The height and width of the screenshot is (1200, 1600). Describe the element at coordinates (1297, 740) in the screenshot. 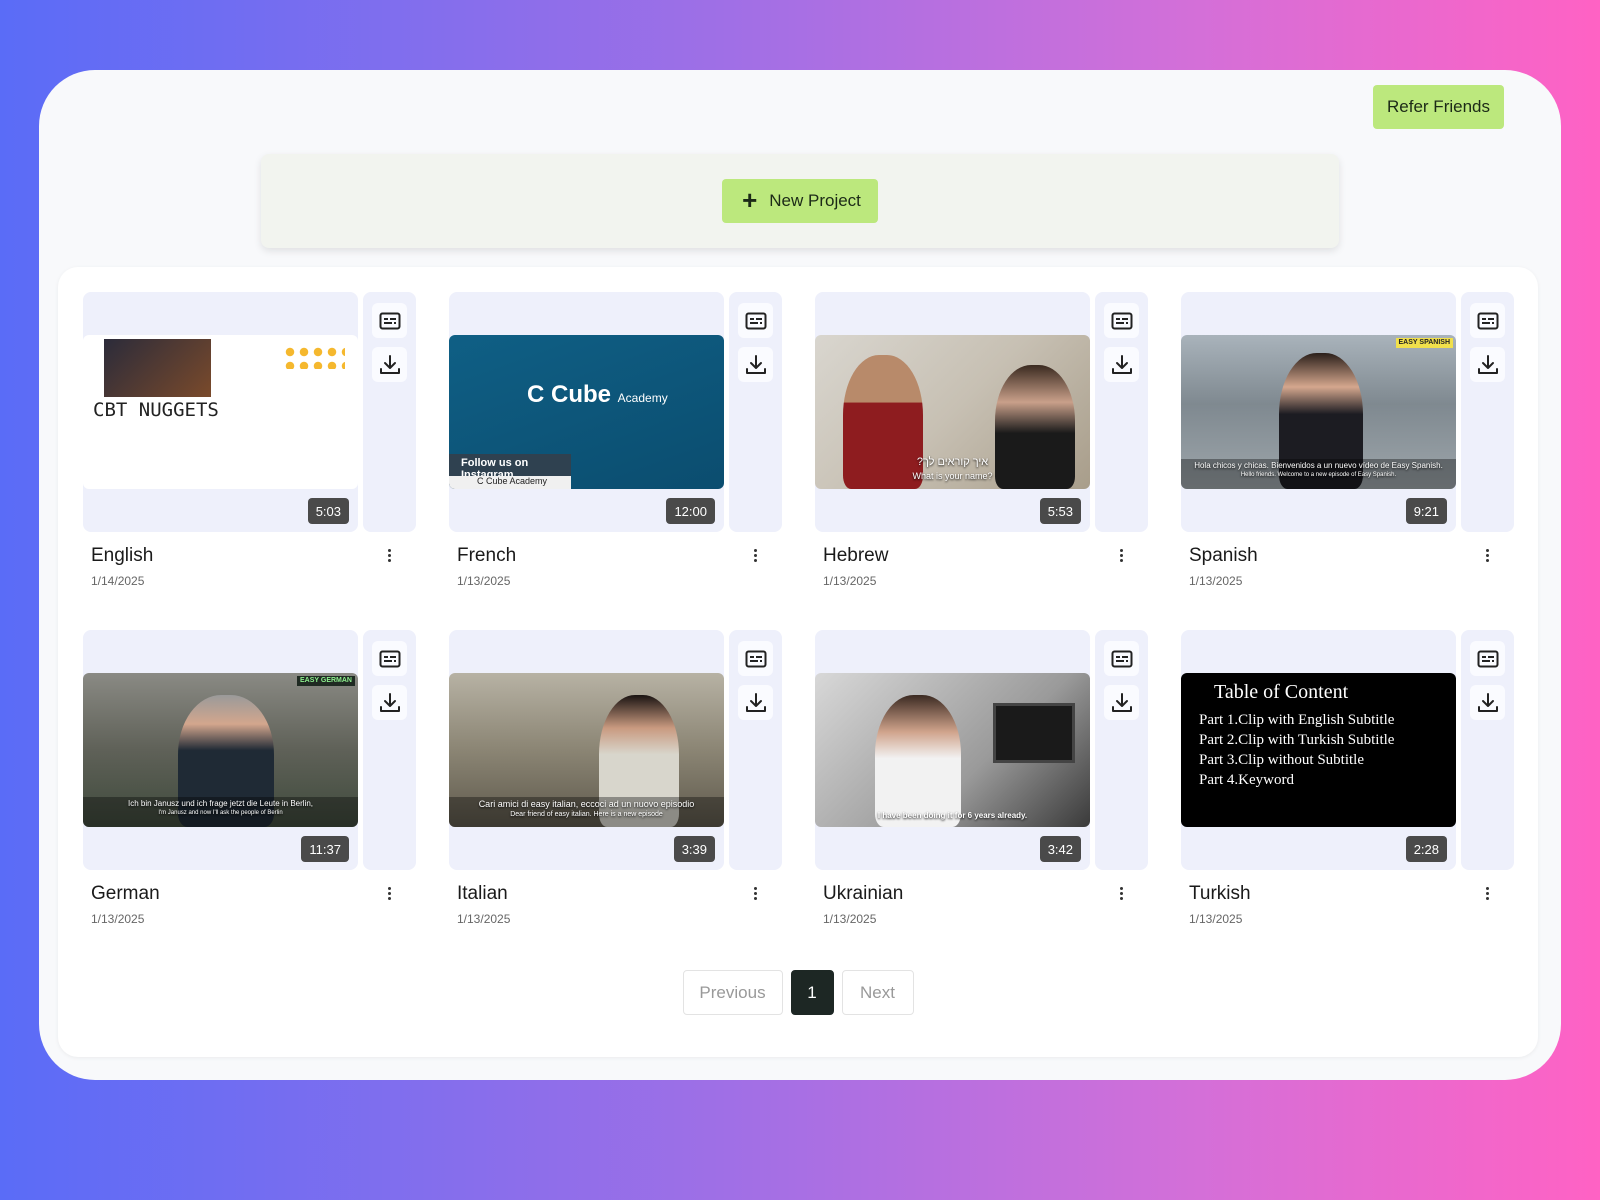

I see `toc-item: Part 2.Clip with Turkish Subtitle` at that location.